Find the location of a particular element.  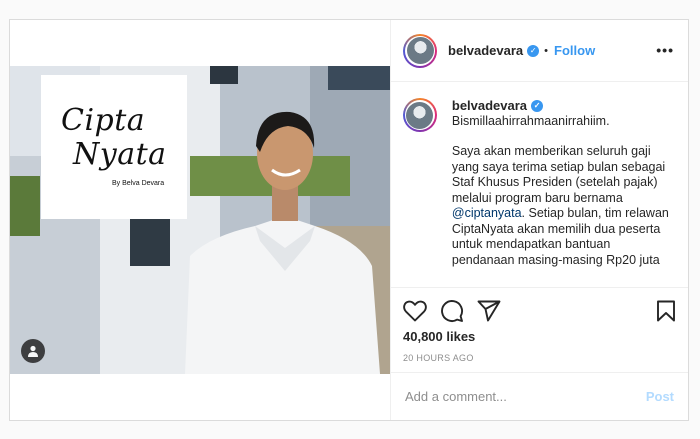

add-comment-input is located at coordinates (525, 396).